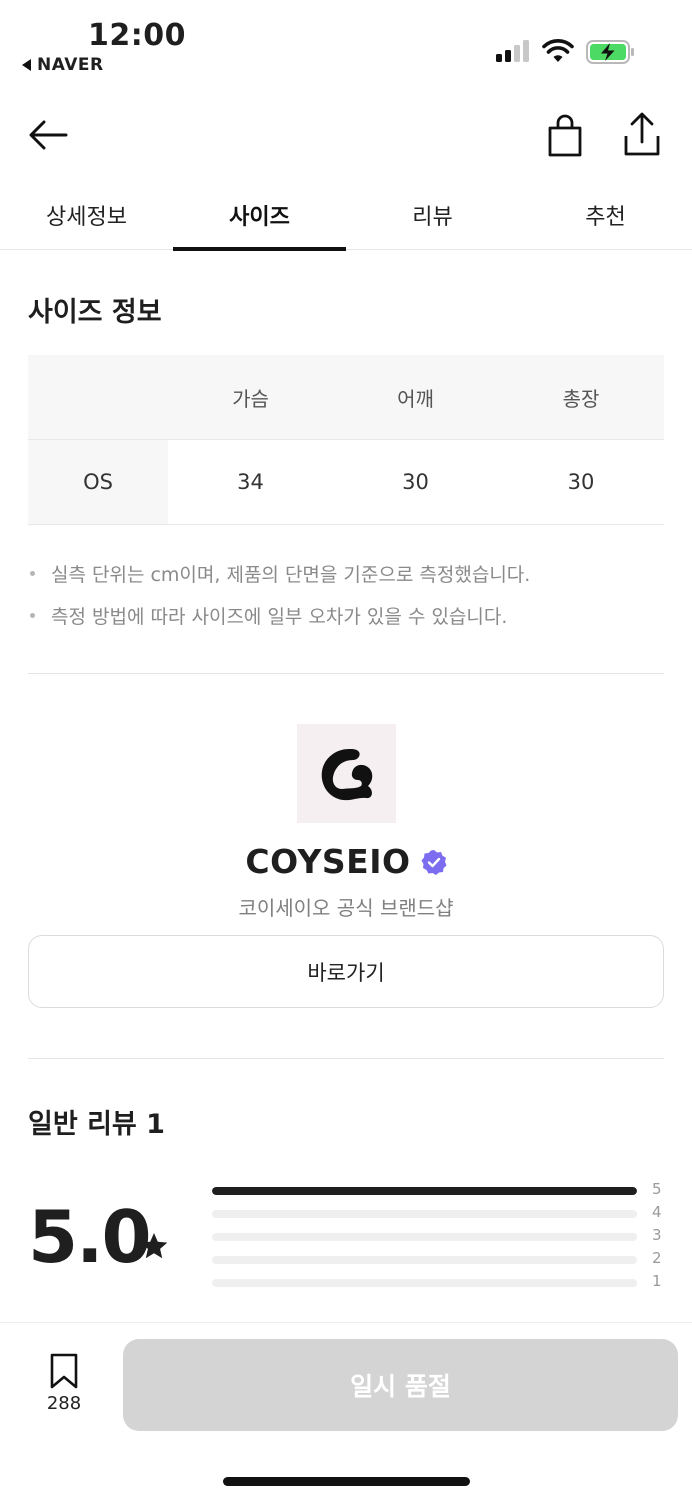 Image resolution: width=692 pixels, height=1500 pixels. What do you see at coordinates (137, 35) in the screenshot?
I see `status-time: 12:00` at bounding box center [137, 35].